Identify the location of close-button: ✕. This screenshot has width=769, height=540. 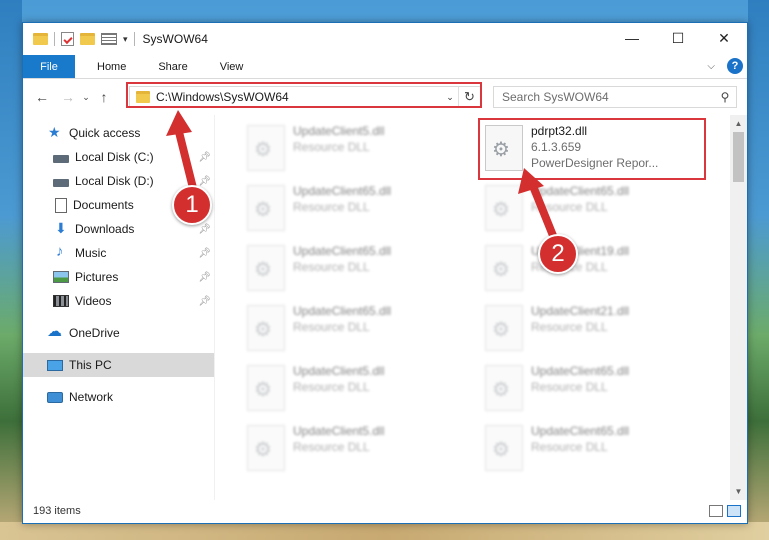
(724, 38).